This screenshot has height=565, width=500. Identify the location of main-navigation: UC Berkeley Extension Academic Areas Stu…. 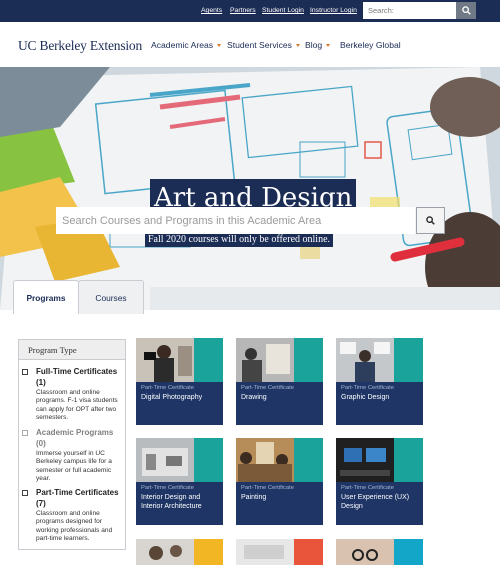
(250, 44).